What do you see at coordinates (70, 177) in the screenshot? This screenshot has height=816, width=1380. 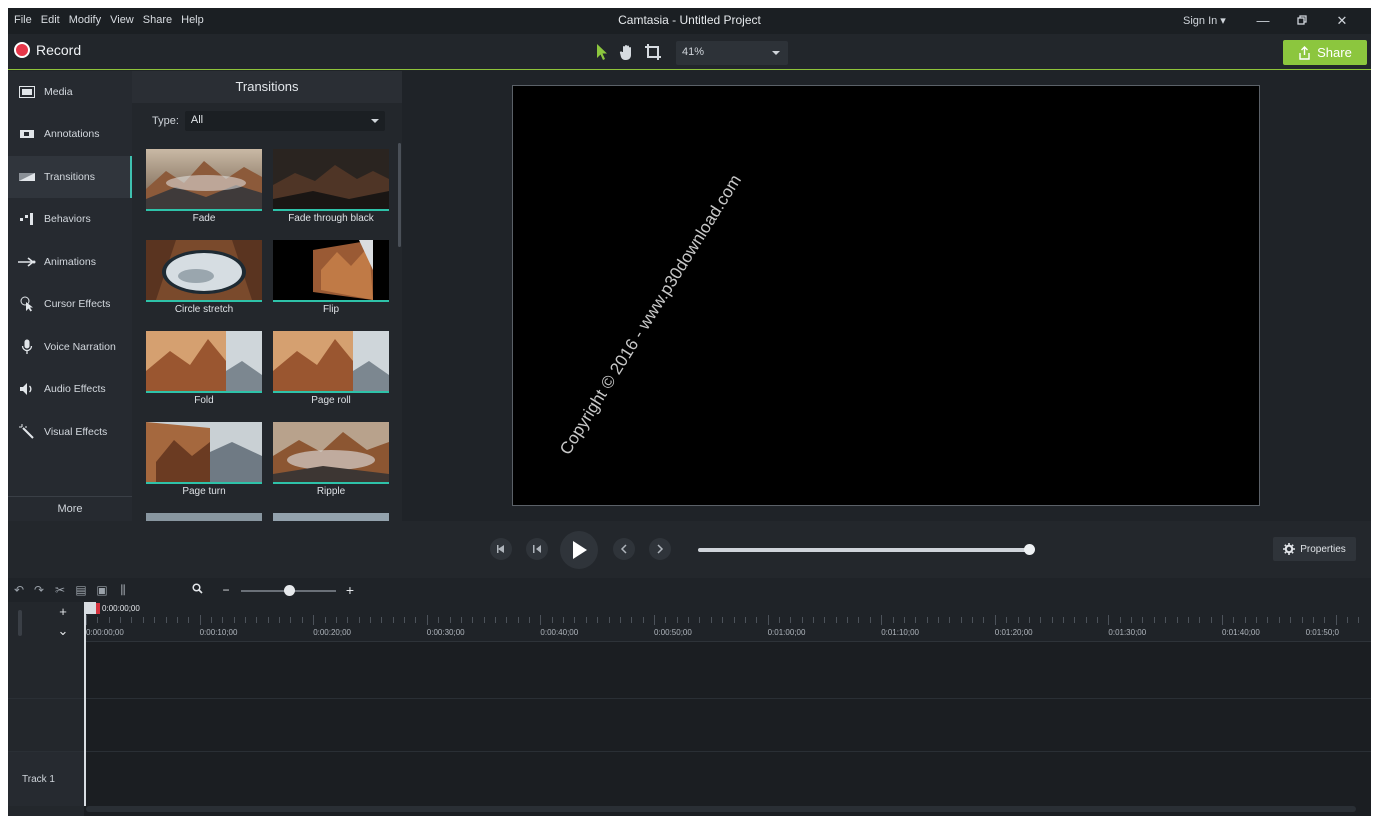 I see `sidebar-item-transitions: Transitions` at bounding box center [70, 177].